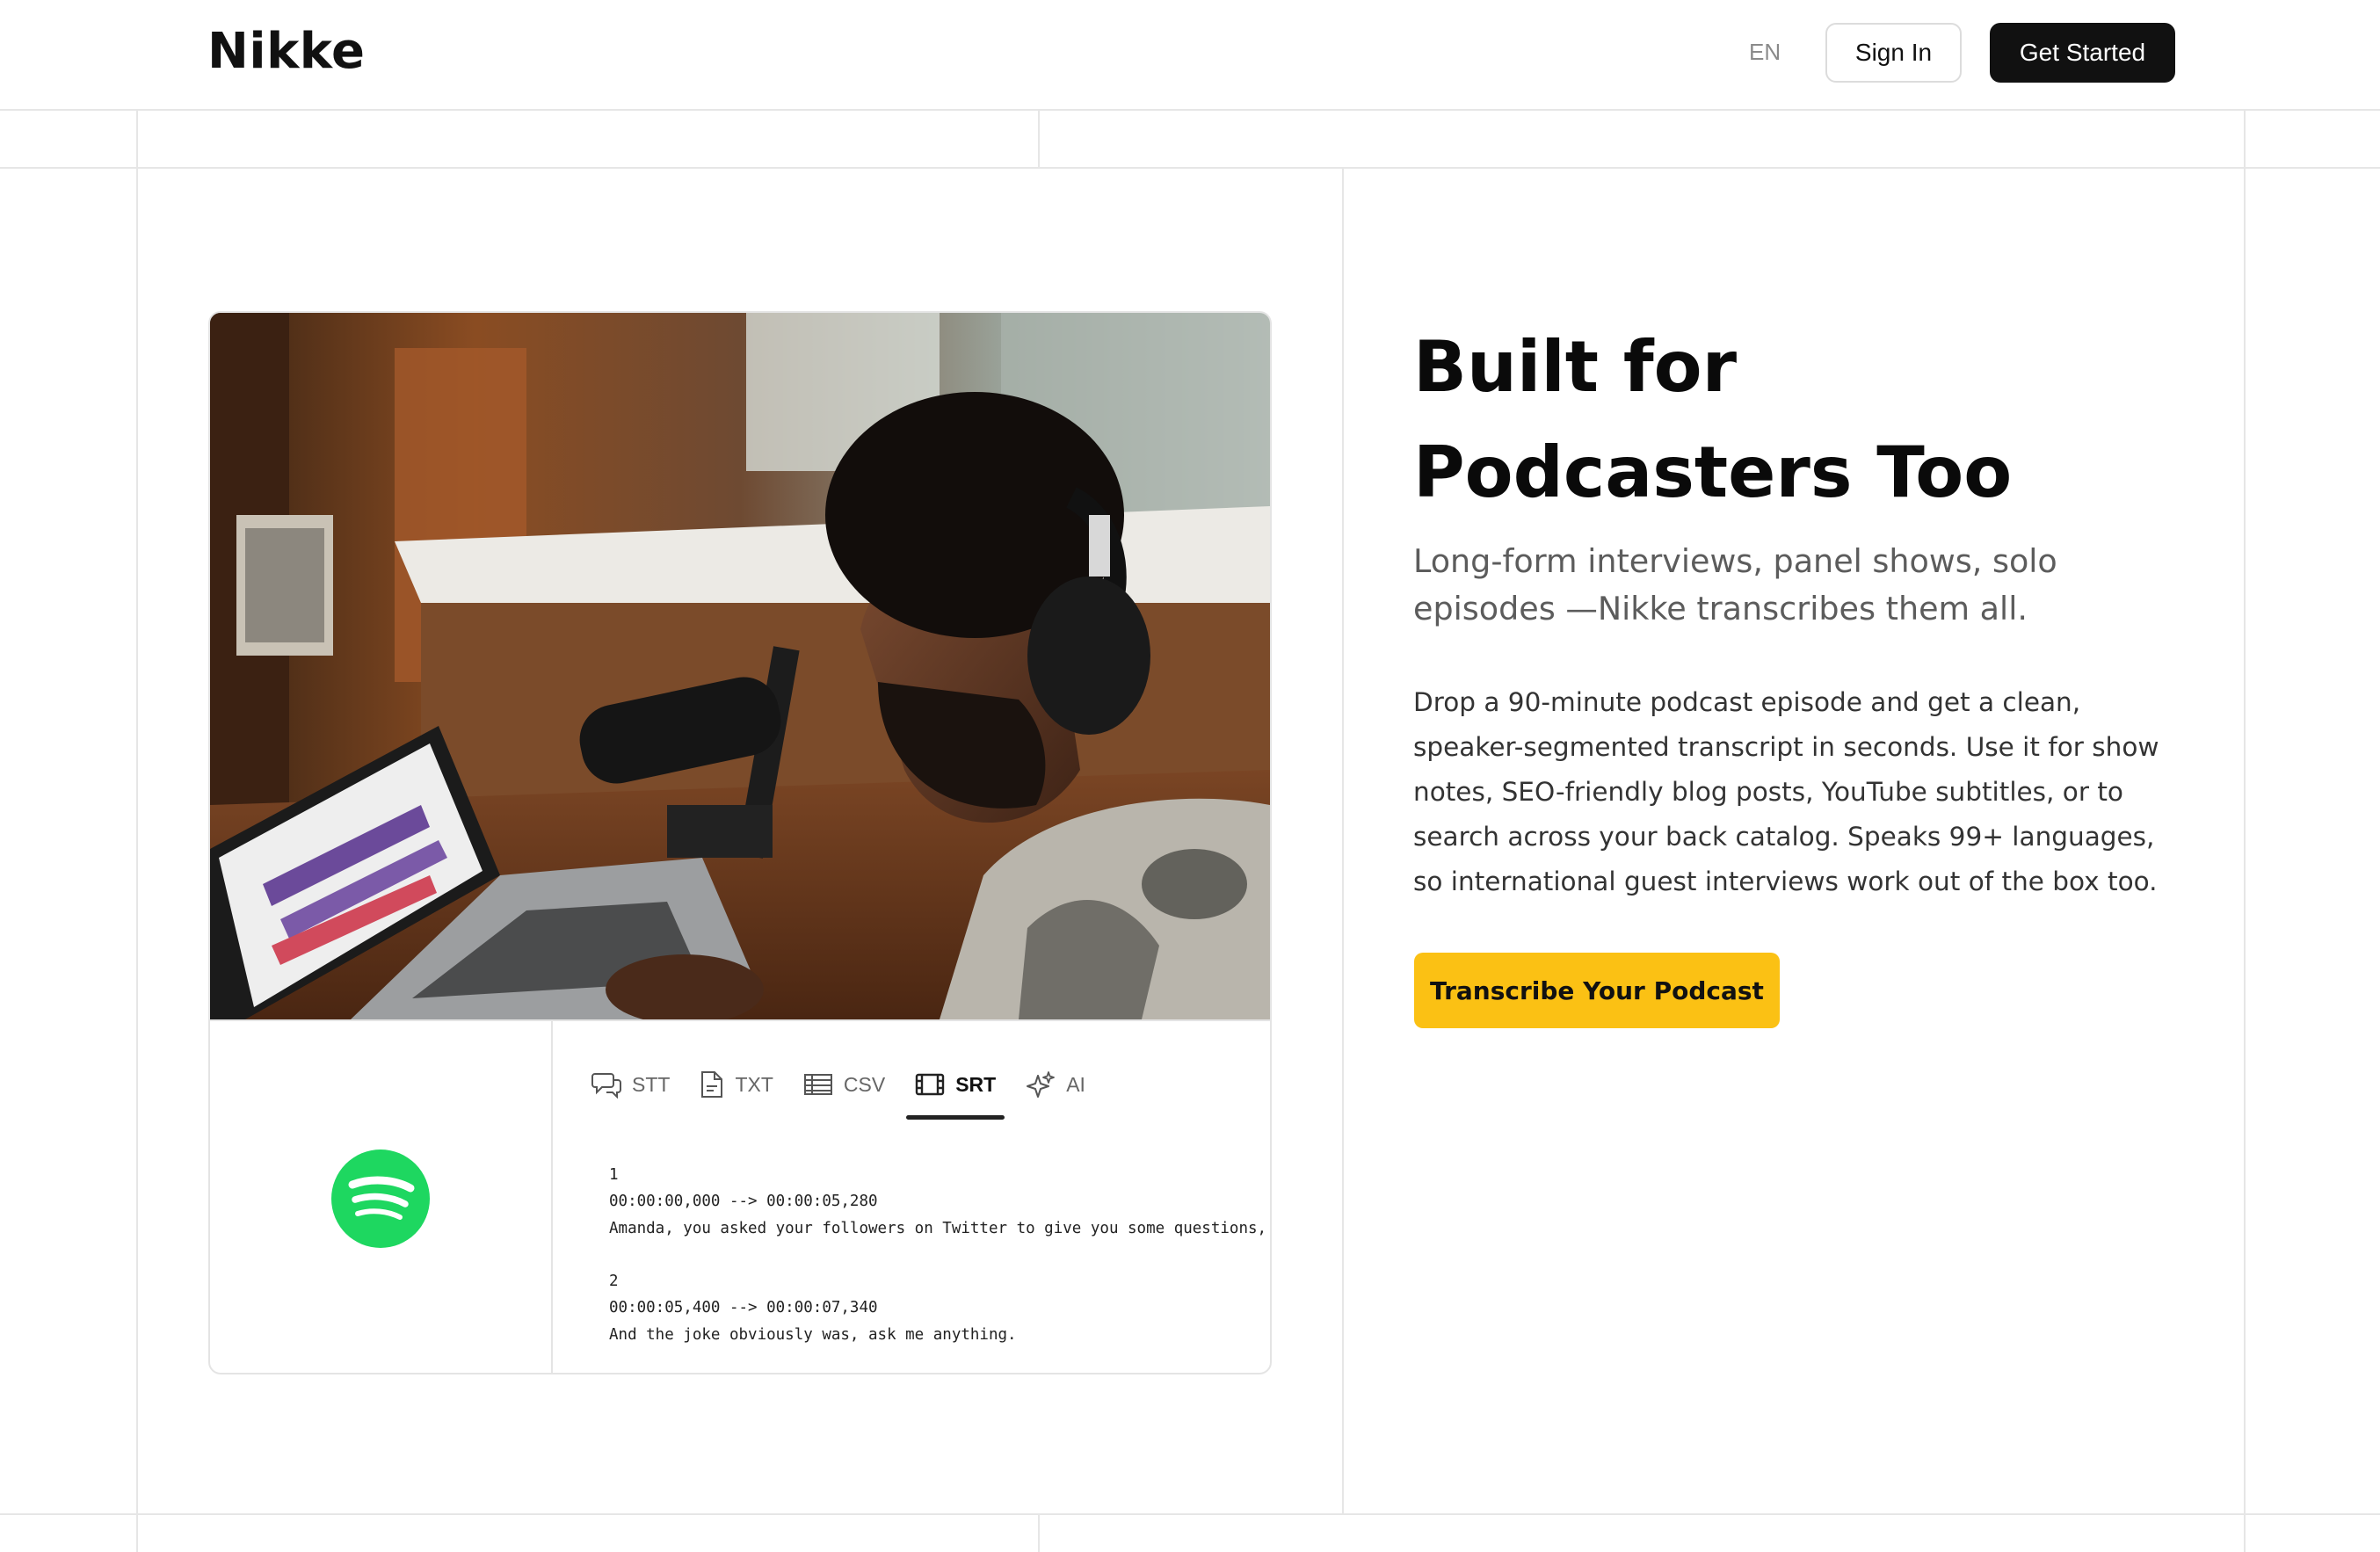 The height and width of the screenshot is (1552, 2380). I want to click on tab-label: AI, so click(1075, 1084).